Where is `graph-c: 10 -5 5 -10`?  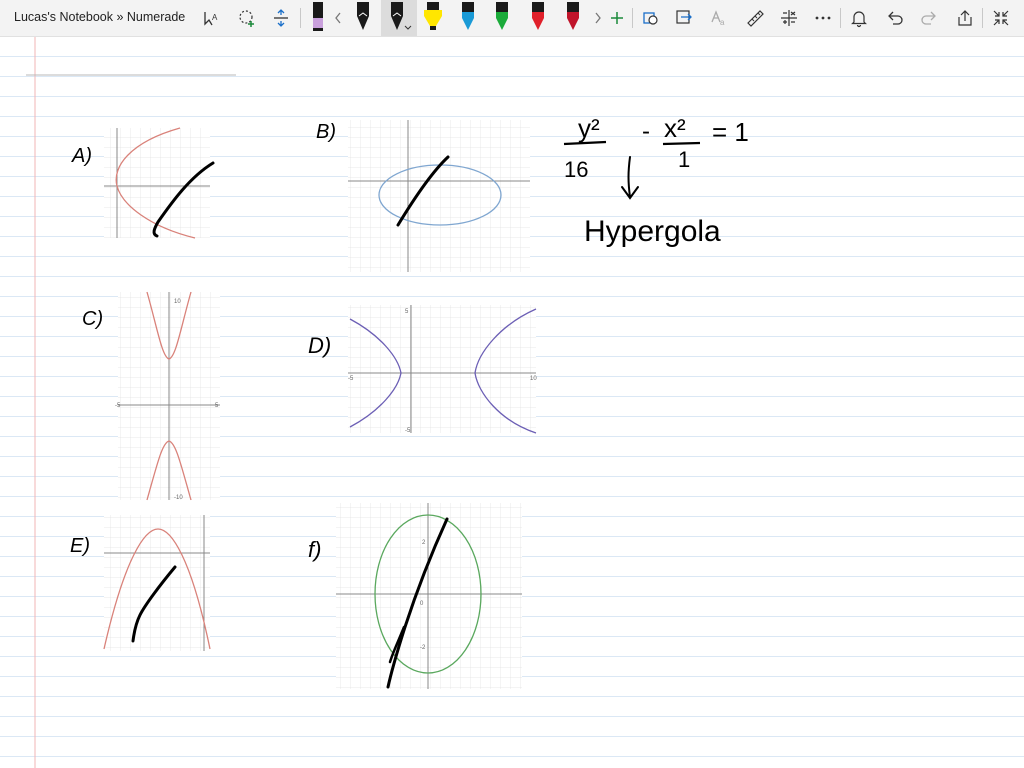 graph-c: 10 -5 5 -10 is located at coordinates (167, 396).